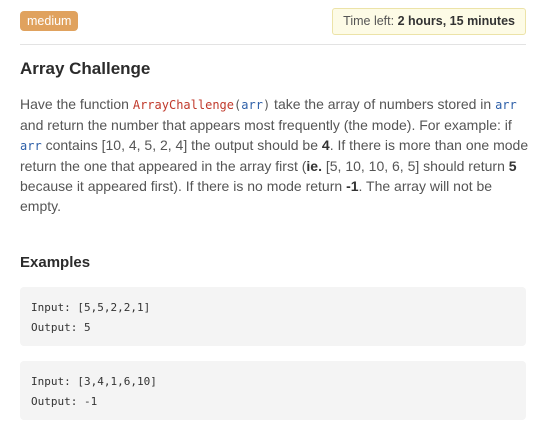 The image size is (546, 432). Describe the element at coordinates (273, 22) in the screenshot. I see `top-bar: medium Time left: 2 hours, 15 minutes` at that location.